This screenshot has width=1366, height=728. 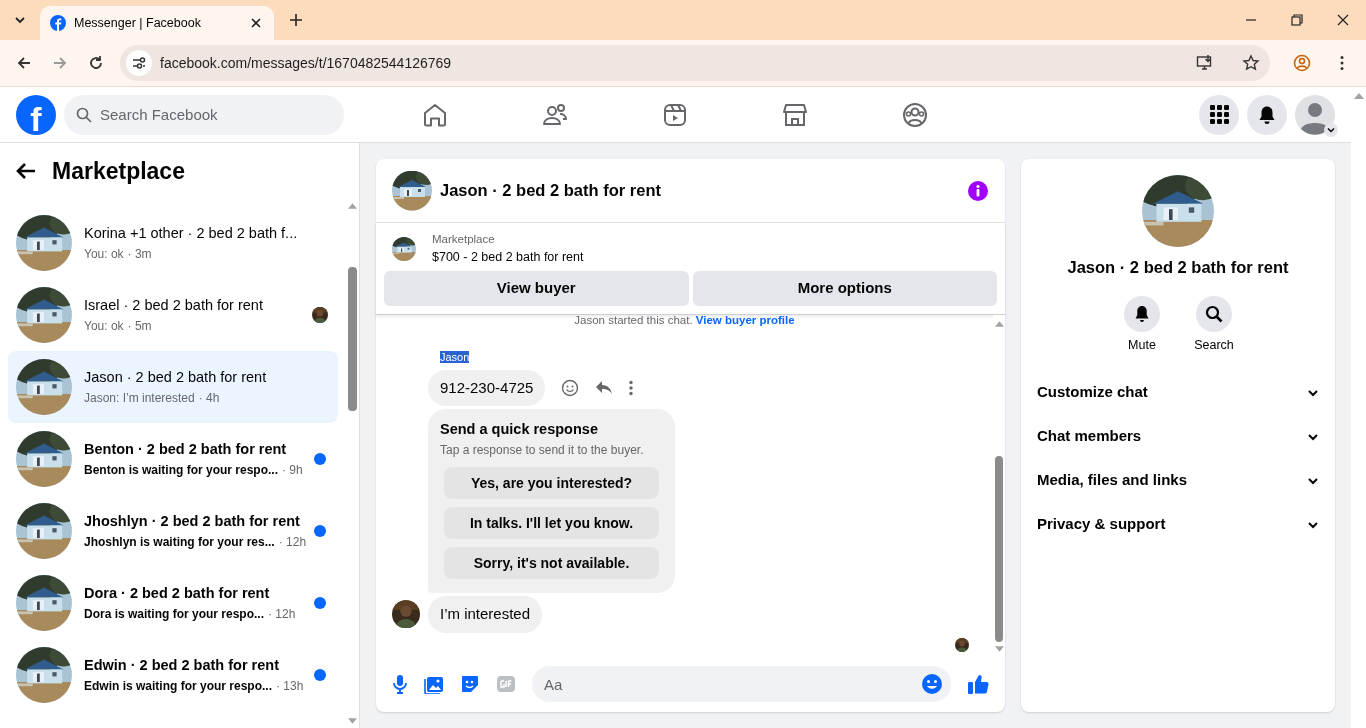 What do you see at coordinates (631, 388) in the screenshot?
I see `more-icon` at bounding box center [631, 388].